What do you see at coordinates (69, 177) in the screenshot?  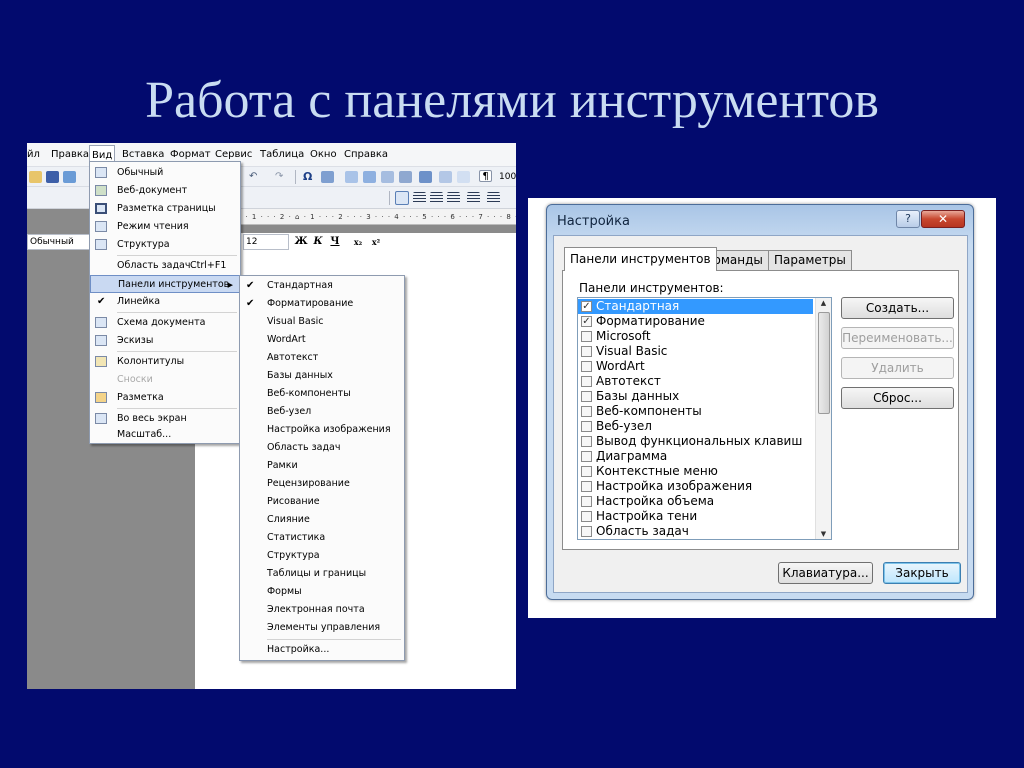 I see `permission-icon` at bounding box center [69, 177].